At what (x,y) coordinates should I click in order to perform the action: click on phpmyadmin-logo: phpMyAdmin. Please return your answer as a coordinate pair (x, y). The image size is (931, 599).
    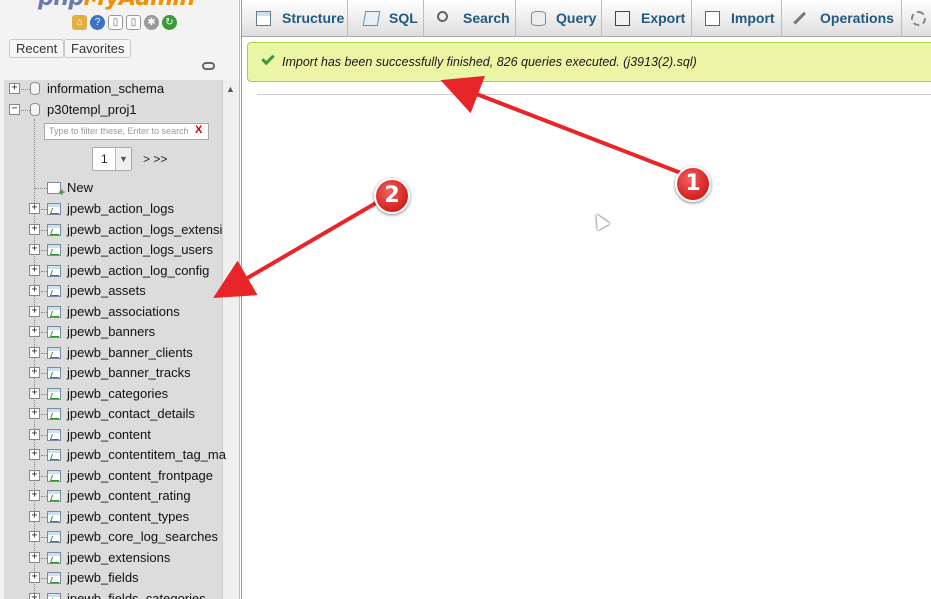
    Looking at the image, I should click on (116, 5).